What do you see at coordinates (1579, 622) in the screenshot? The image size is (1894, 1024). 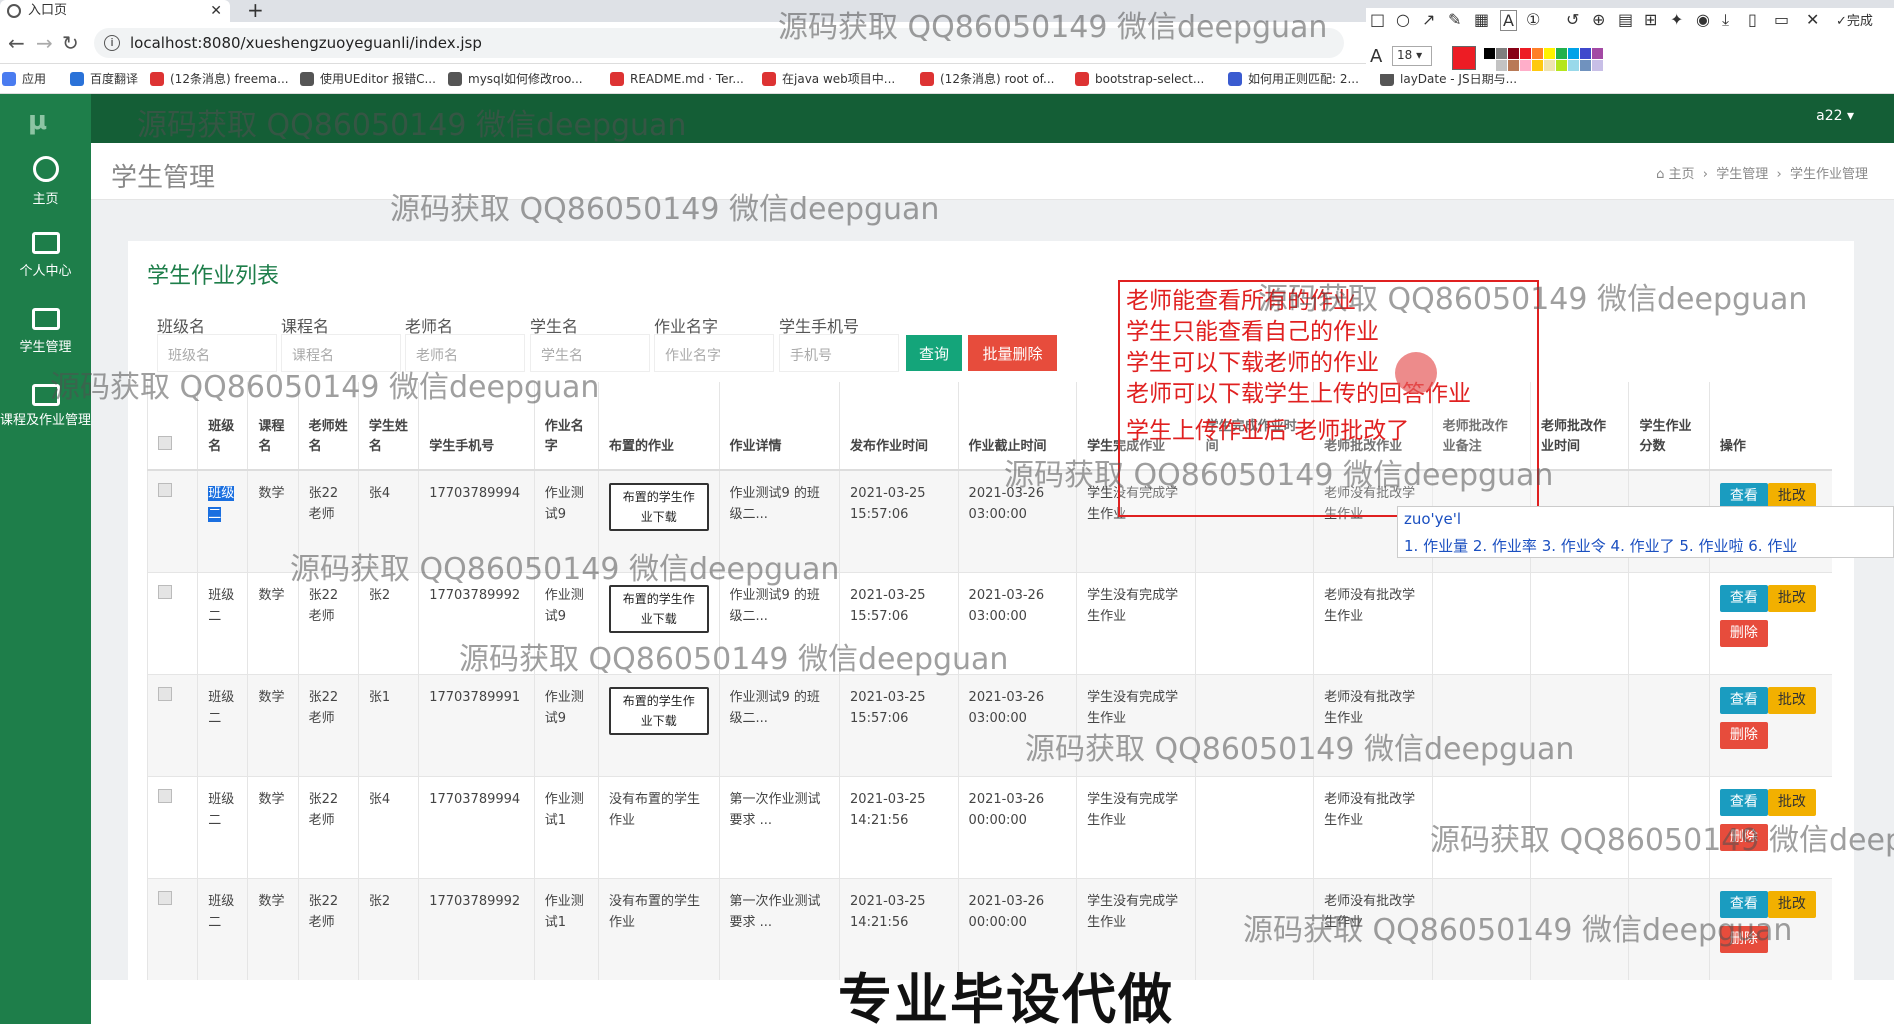 I see `cell-grade_time` at bounding box center [1579, 622].